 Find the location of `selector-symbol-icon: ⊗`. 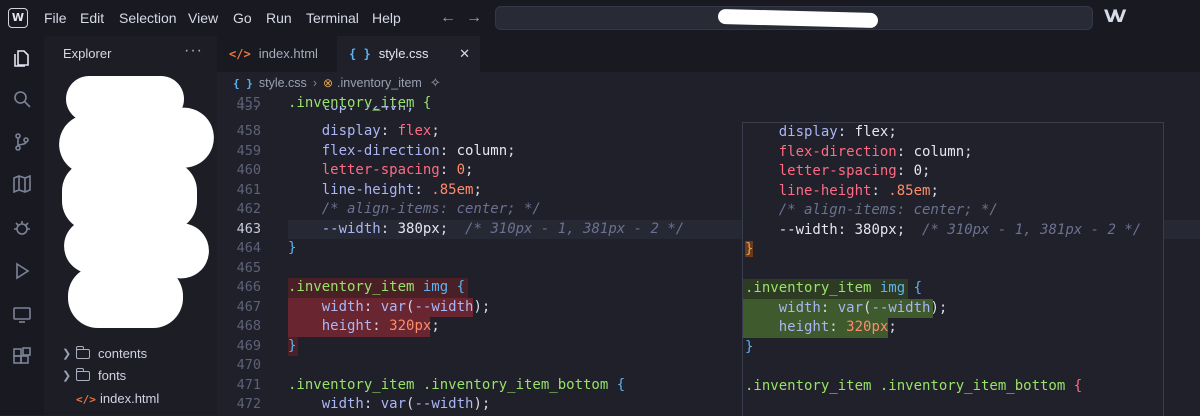

selector-symbol-icon: ⊗ is located at coordinates (328, 83).